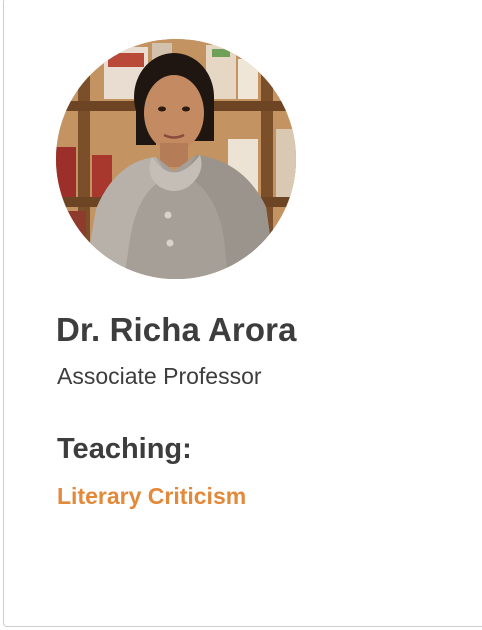  I want to click on teaching-subject: Literary Criticism, so click(152, 496).